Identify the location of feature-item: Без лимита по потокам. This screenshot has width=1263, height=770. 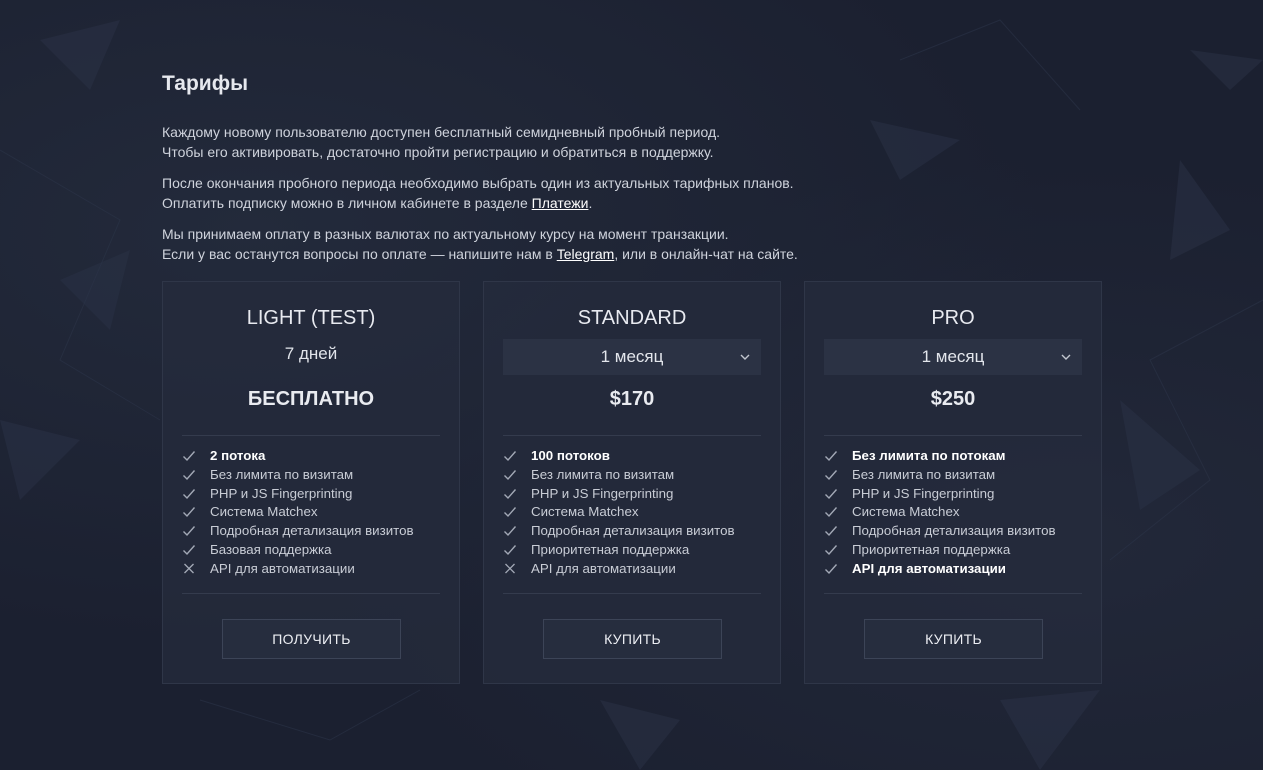
(940, 456).